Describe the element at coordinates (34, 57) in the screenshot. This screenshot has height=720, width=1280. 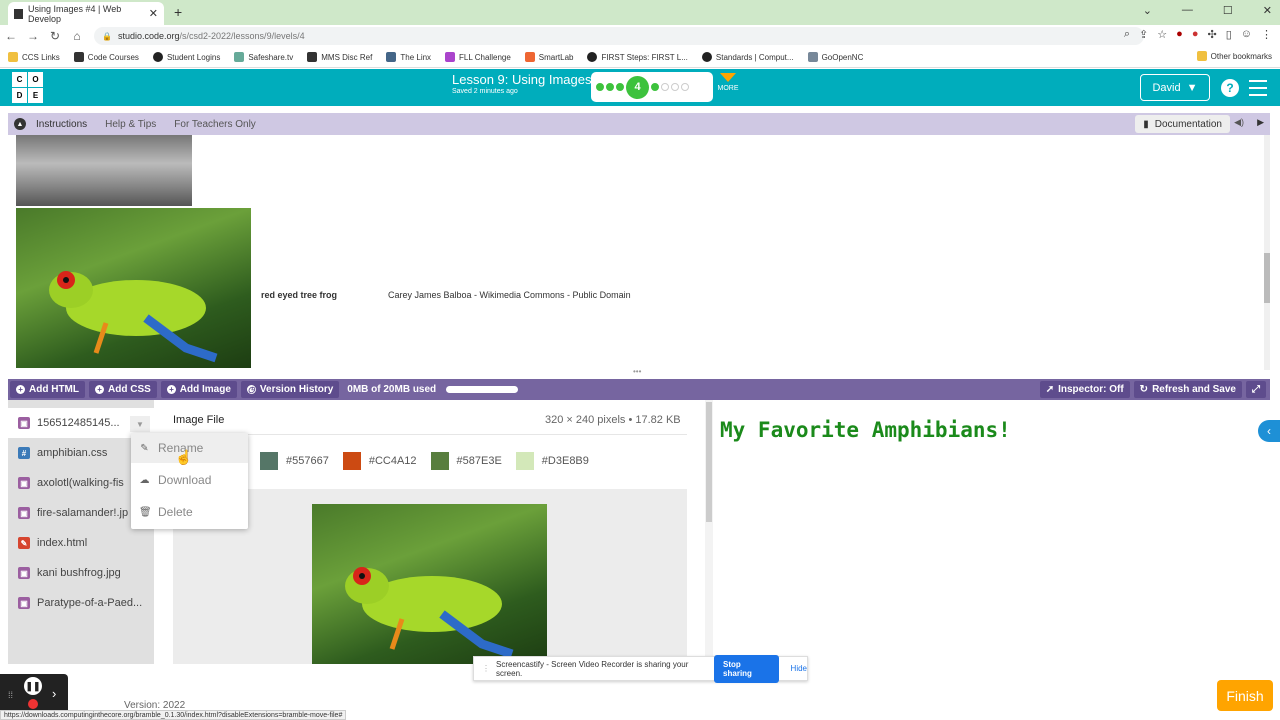
I see `bookmark-item: CCS Links` at that location.